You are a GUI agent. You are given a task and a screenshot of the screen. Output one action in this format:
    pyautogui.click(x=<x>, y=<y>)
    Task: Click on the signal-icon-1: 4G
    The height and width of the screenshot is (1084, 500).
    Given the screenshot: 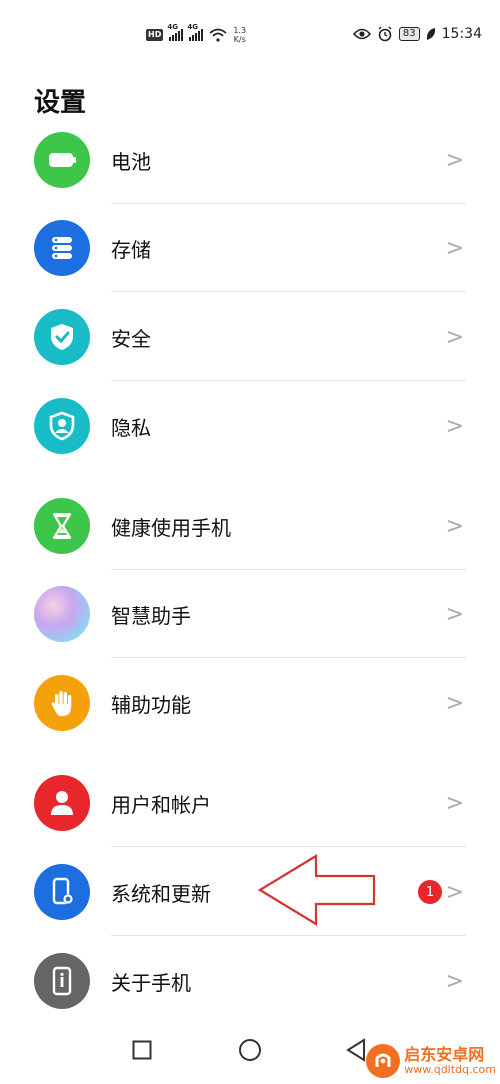 What is the action you would take?
    pyautogui.click(x=175, y=32)
    